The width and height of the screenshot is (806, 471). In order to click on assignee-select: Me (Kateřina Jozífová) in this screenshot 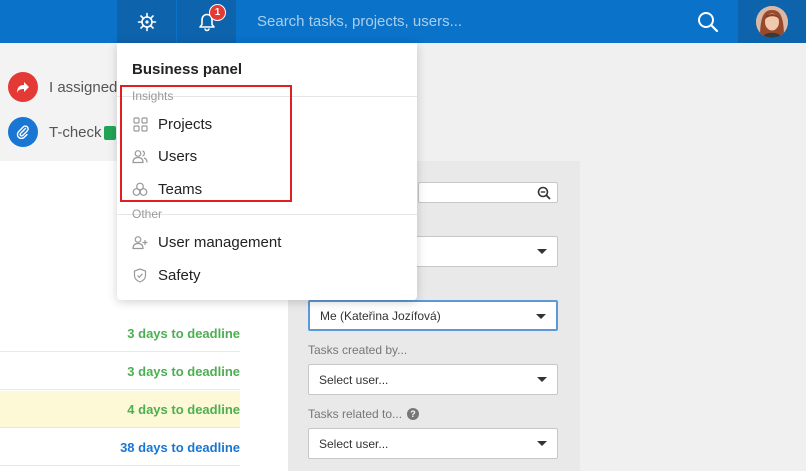, I will do `click(433, 315)`.